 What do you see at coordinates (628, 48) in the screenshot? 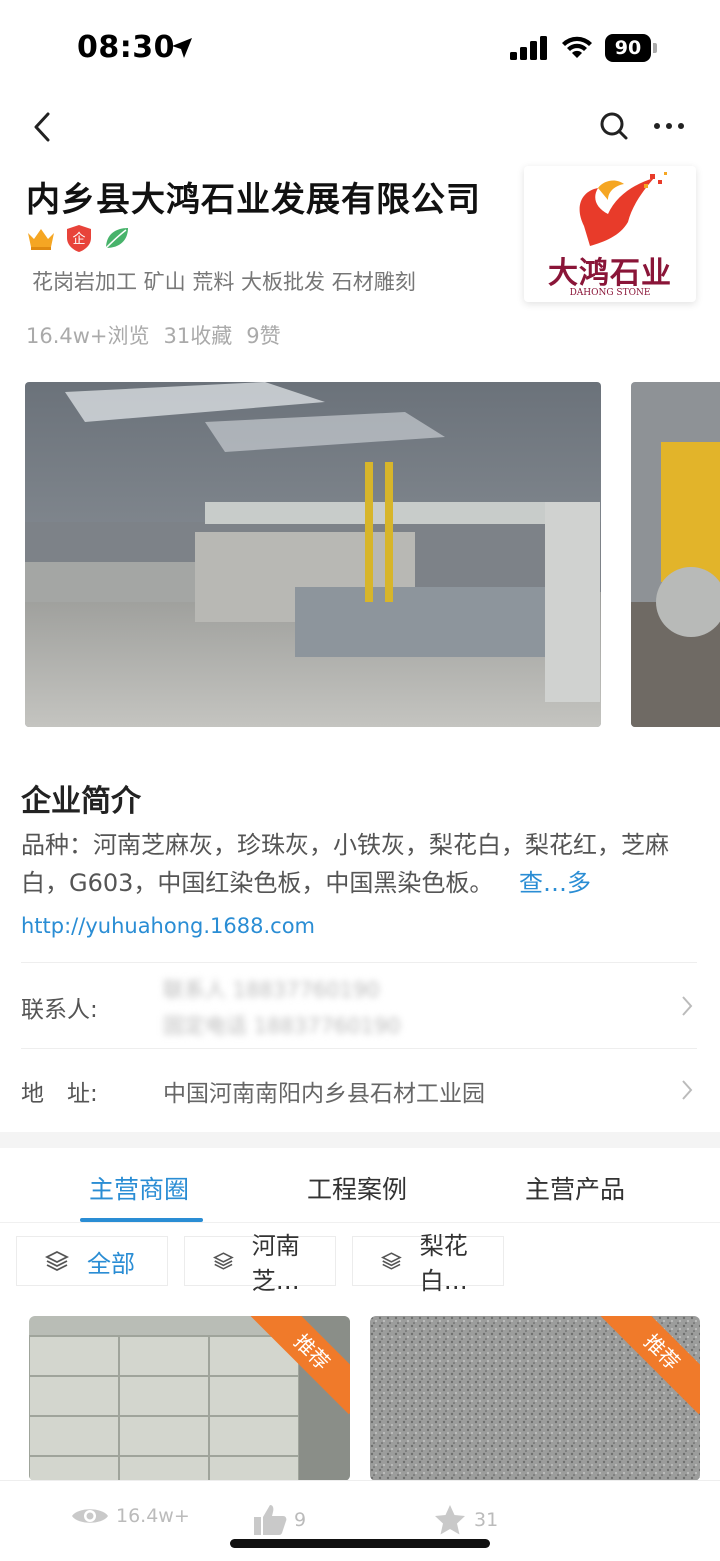
I see `battery-level: 90` at bounding box center [628, 48].